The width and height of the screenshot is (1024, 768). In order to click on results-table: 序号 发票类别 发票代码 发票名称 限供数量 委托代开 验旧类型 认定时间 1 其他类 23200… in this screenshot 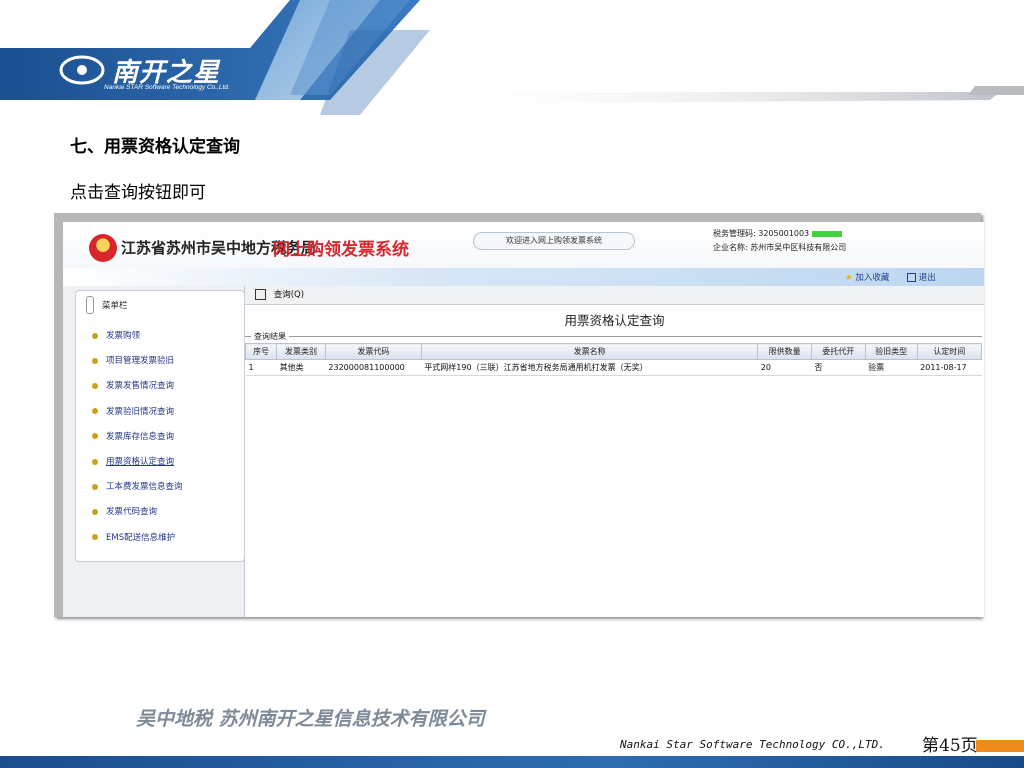, I will do `click(613, 359)`.